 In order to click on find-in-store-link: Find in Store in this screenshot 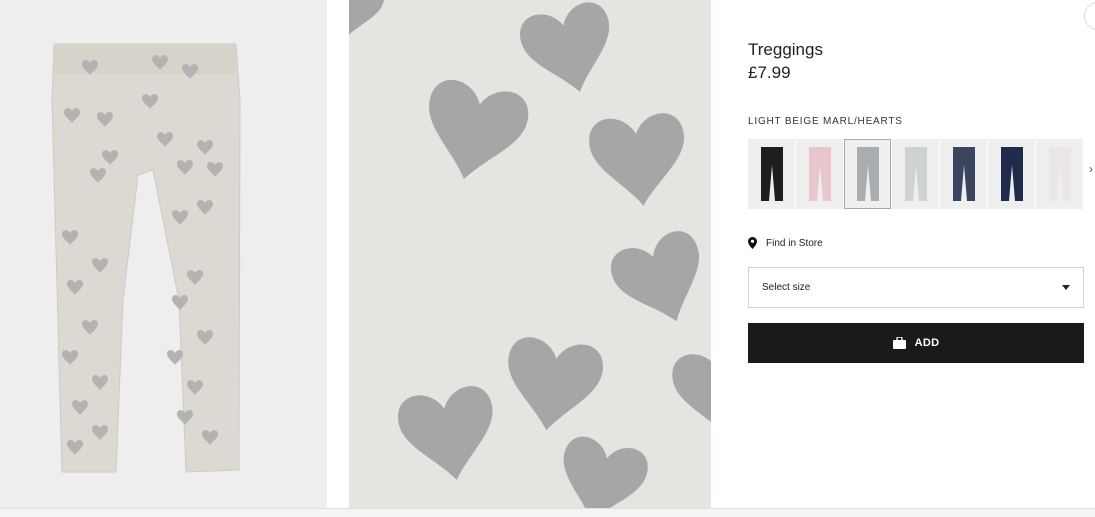, I will do `click(785, 243)`.